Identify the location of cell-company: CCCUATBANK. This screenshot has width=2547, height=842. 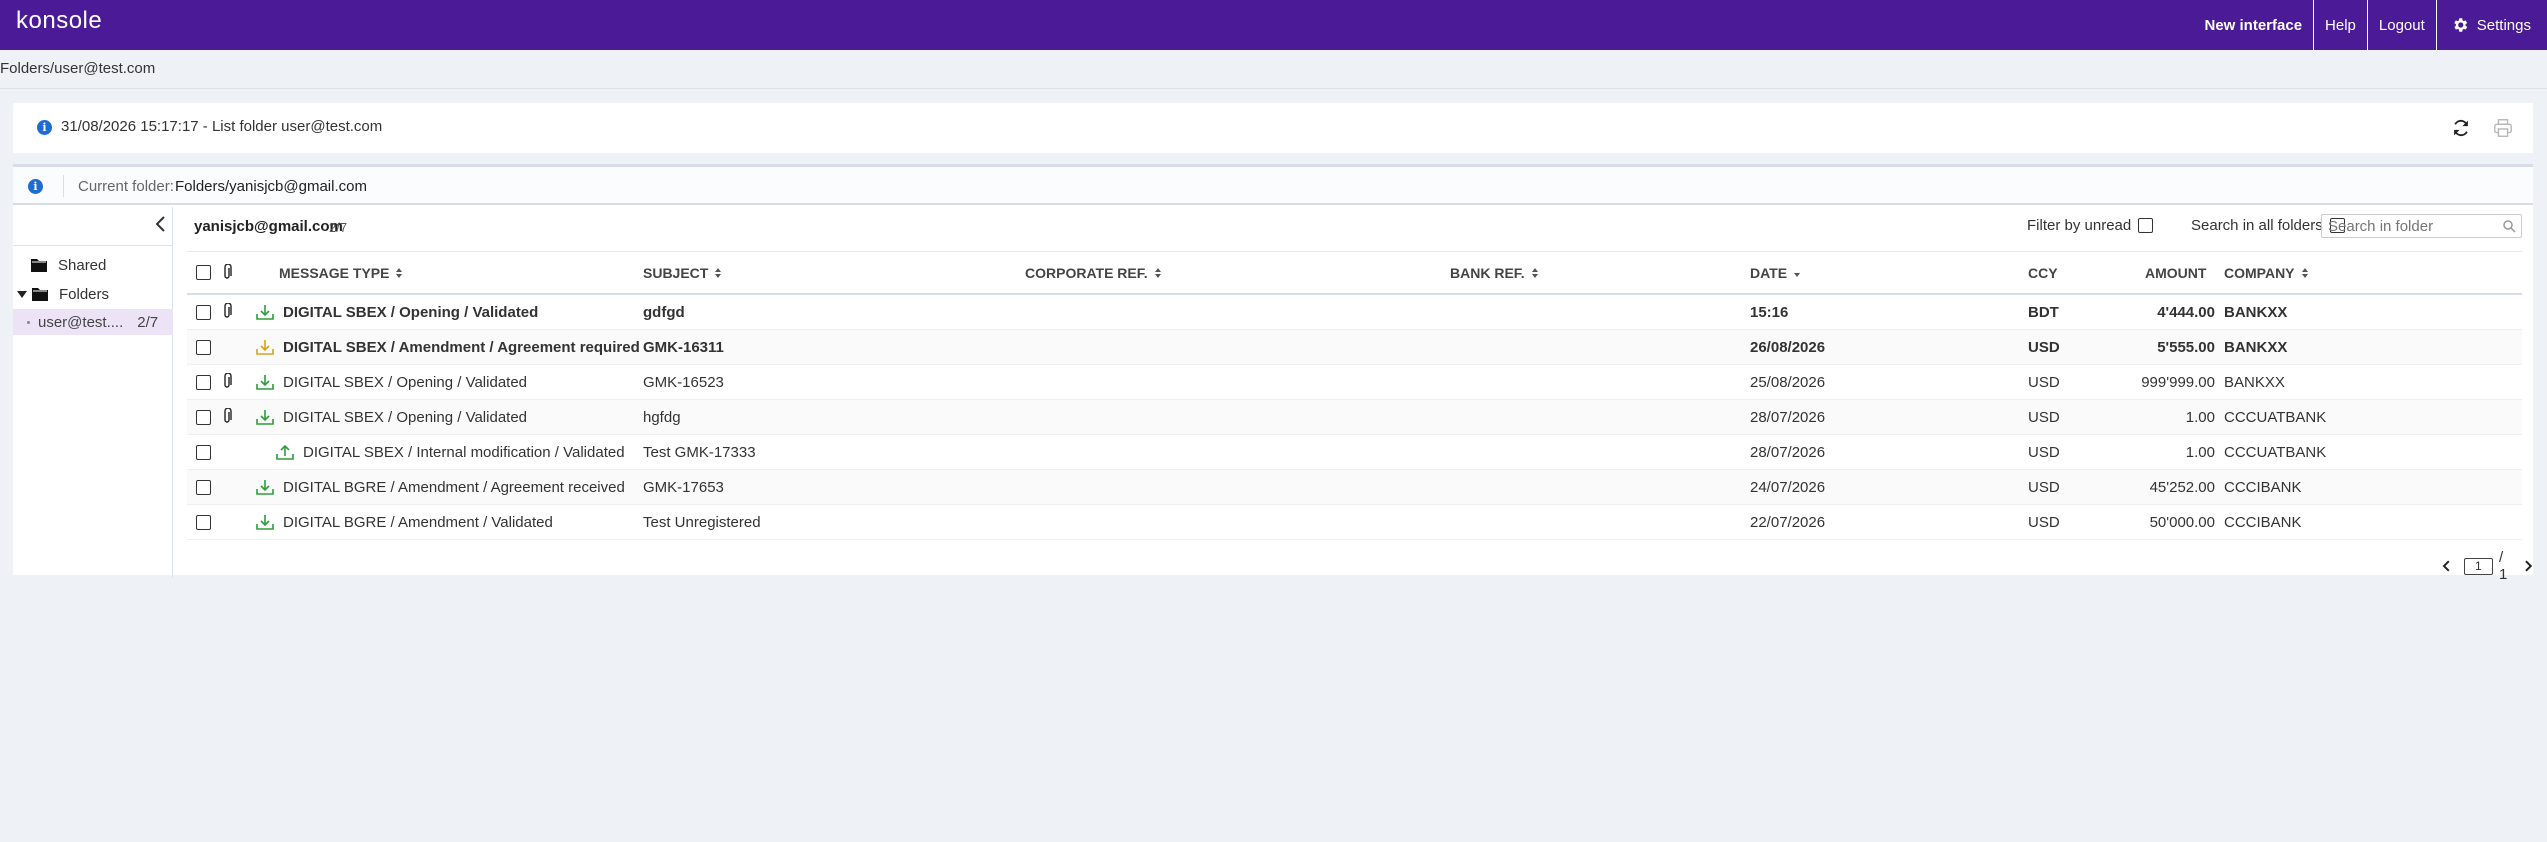
(2275, 417).